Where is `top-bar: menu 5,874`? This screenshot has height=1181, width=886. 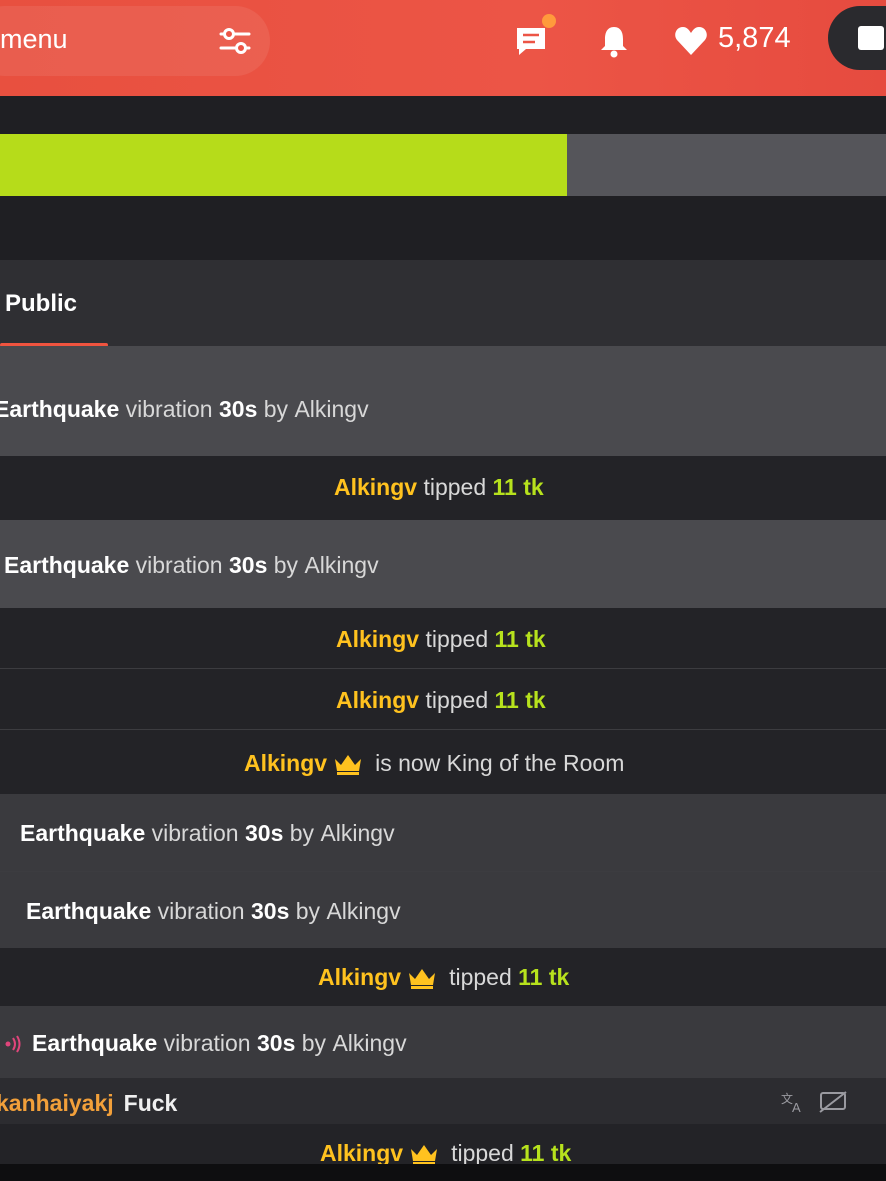 top-bar: menu 5,874 is located at coordinates (443, 48).